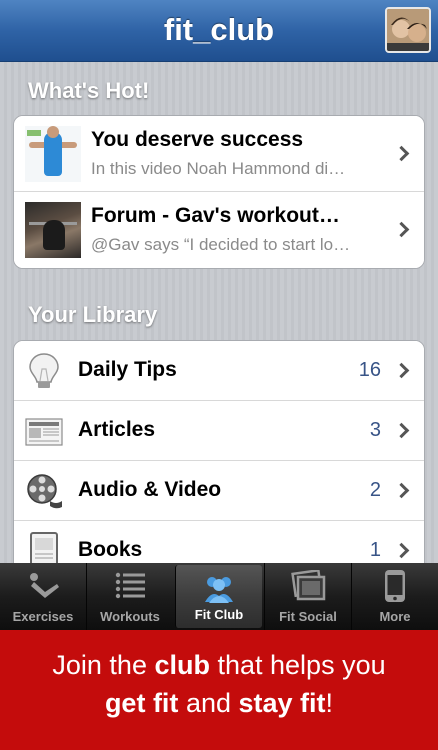  Describe the element at coordinates (103, 665) in the screenshot. I see `promo-text: Join the` at that location.